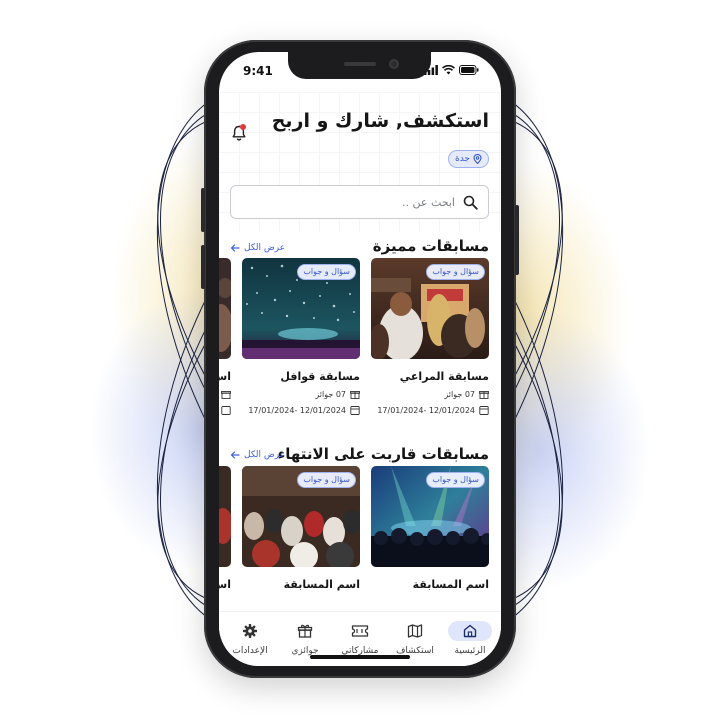 This screenshot has width=720, height=720. I want to click on location-pin-icon, so click(477, 159).